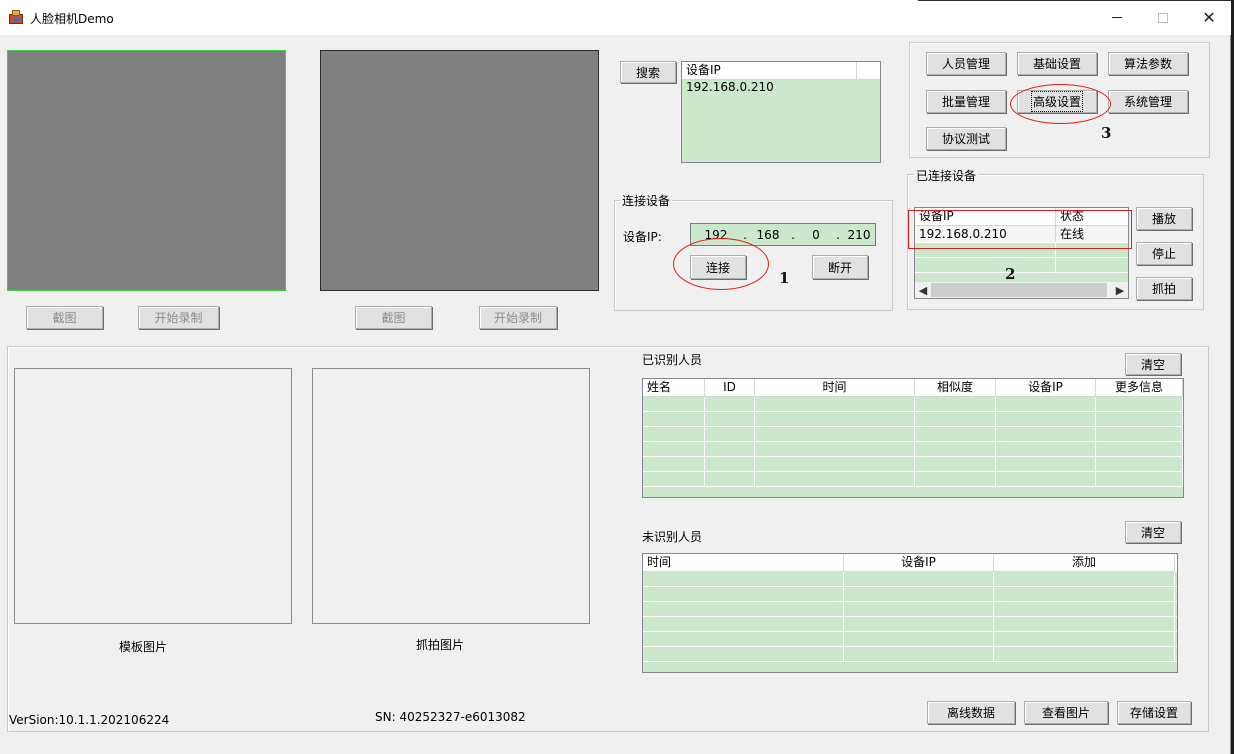 This screenshot has width=1234, height=754. Describe the element at coordinates (1164, 253) in the screenshot. I see `stop-button: 停止` at that location.